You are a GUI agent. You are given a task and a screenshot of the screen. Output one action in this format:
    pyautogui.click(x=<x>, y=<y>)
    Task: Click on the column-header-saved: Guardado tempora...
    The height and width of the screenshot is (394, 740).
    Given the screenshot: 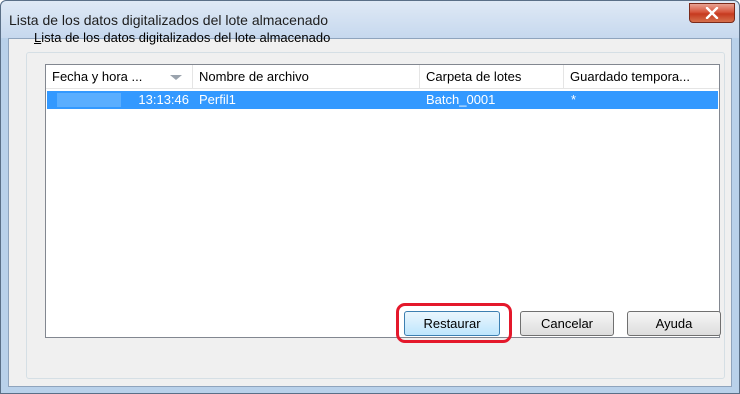 What is the action you would take?
    pyautogui.click(x=641, y=77)
    